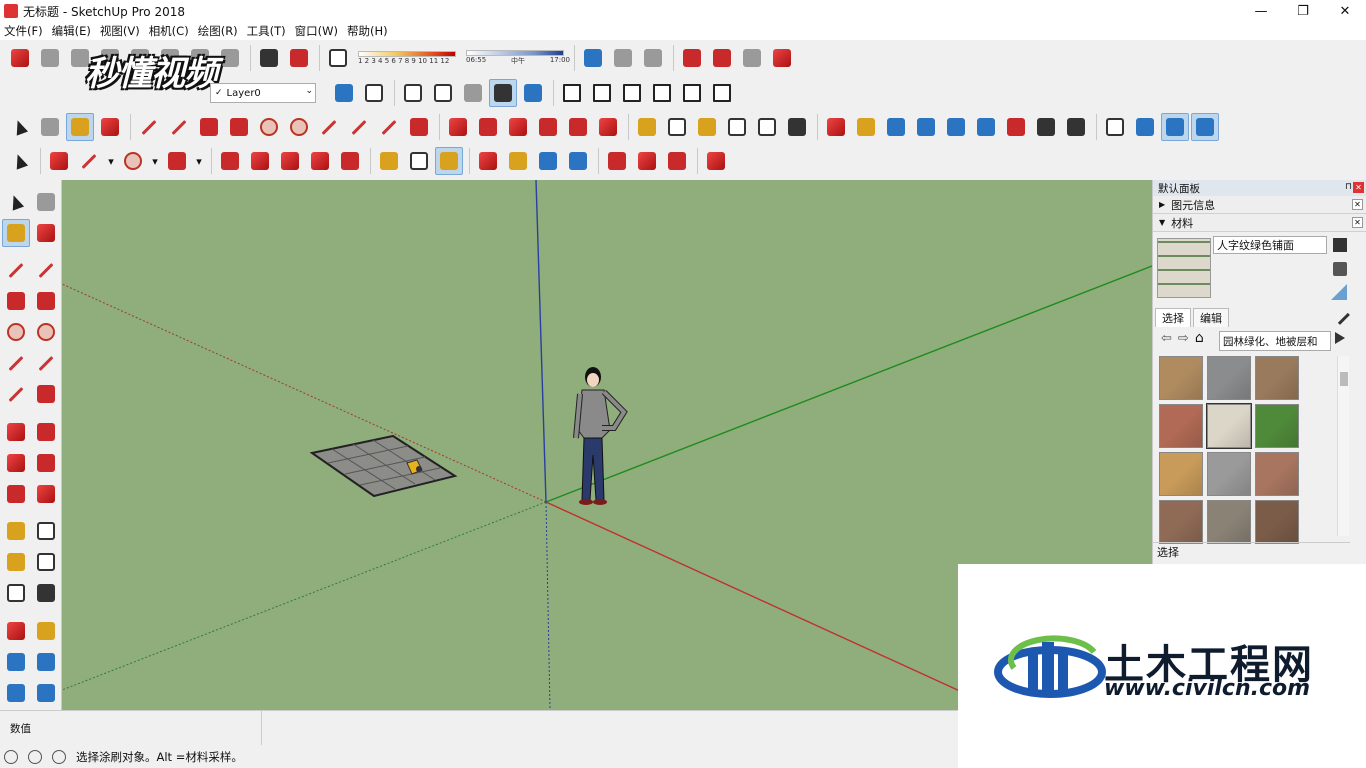 Image resolution: width=1366 pixels, height=768 pixels. What do you see at coordinates (344, 93) in the screenshot?
I see `xray-style-button` at bounding box center [344, 93].